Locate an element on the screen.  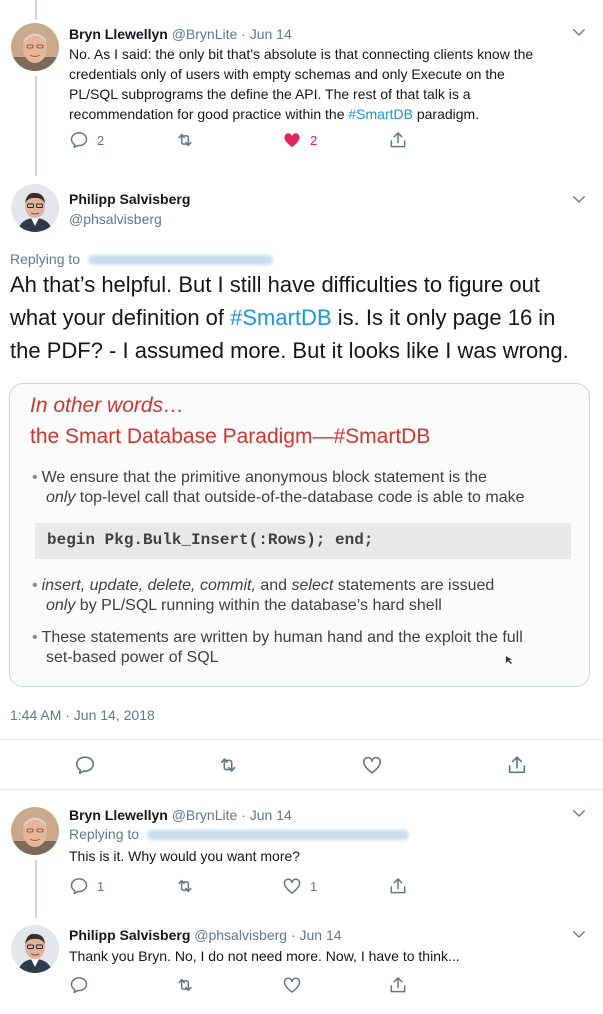
reply-count: 2 is located at coordinates (101, 140).